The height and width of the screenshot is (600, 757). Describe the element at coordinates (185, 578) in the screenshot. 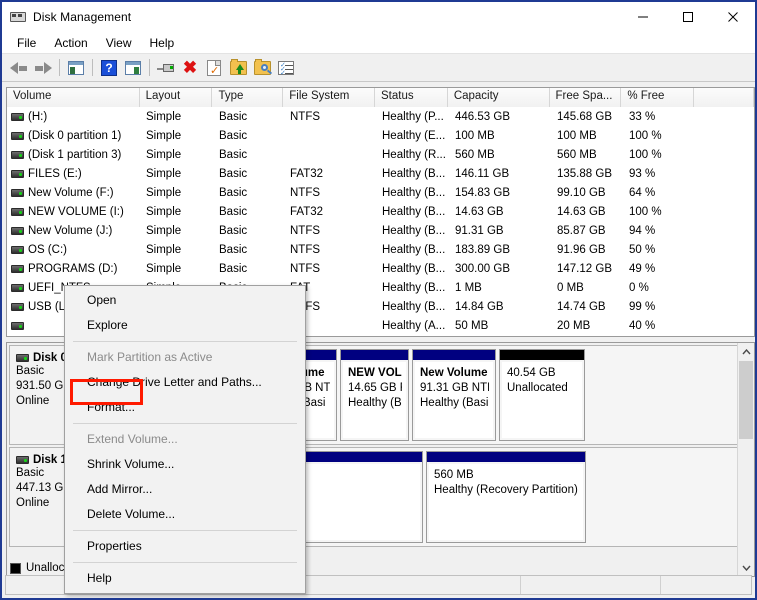

I see `menu-item-help: Help` at that location.